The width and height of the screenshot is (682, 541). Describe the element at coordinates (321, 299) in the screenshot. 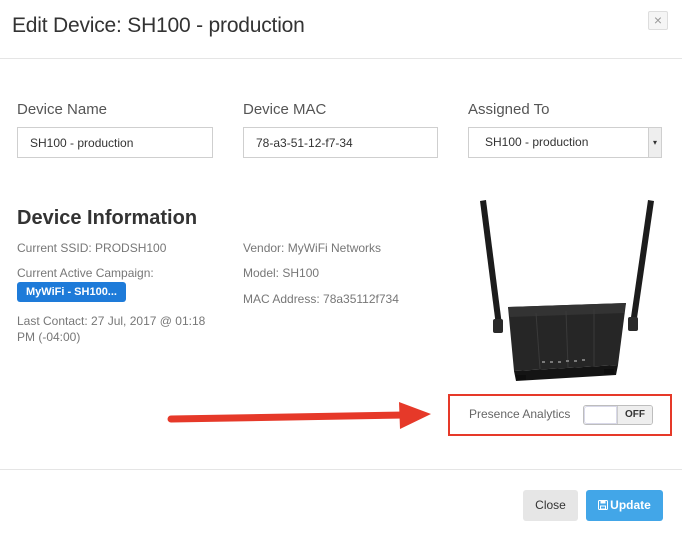

I see `mac-address: MAC Address: 78a35112f734` at that location.